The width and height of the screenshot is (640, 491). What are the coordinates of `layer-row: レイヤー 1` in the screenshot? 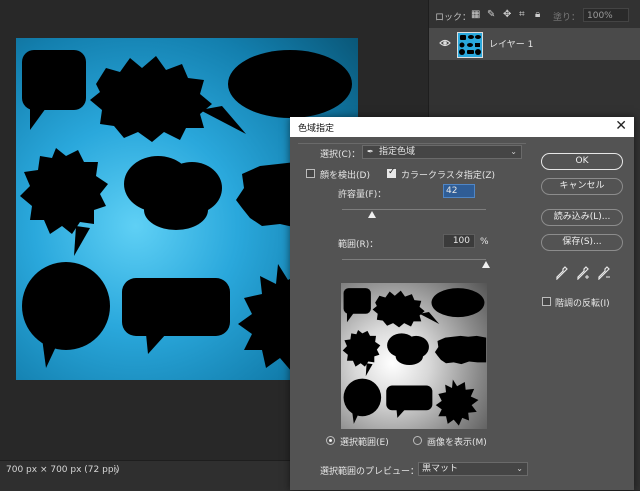 It's located at (534, 44).